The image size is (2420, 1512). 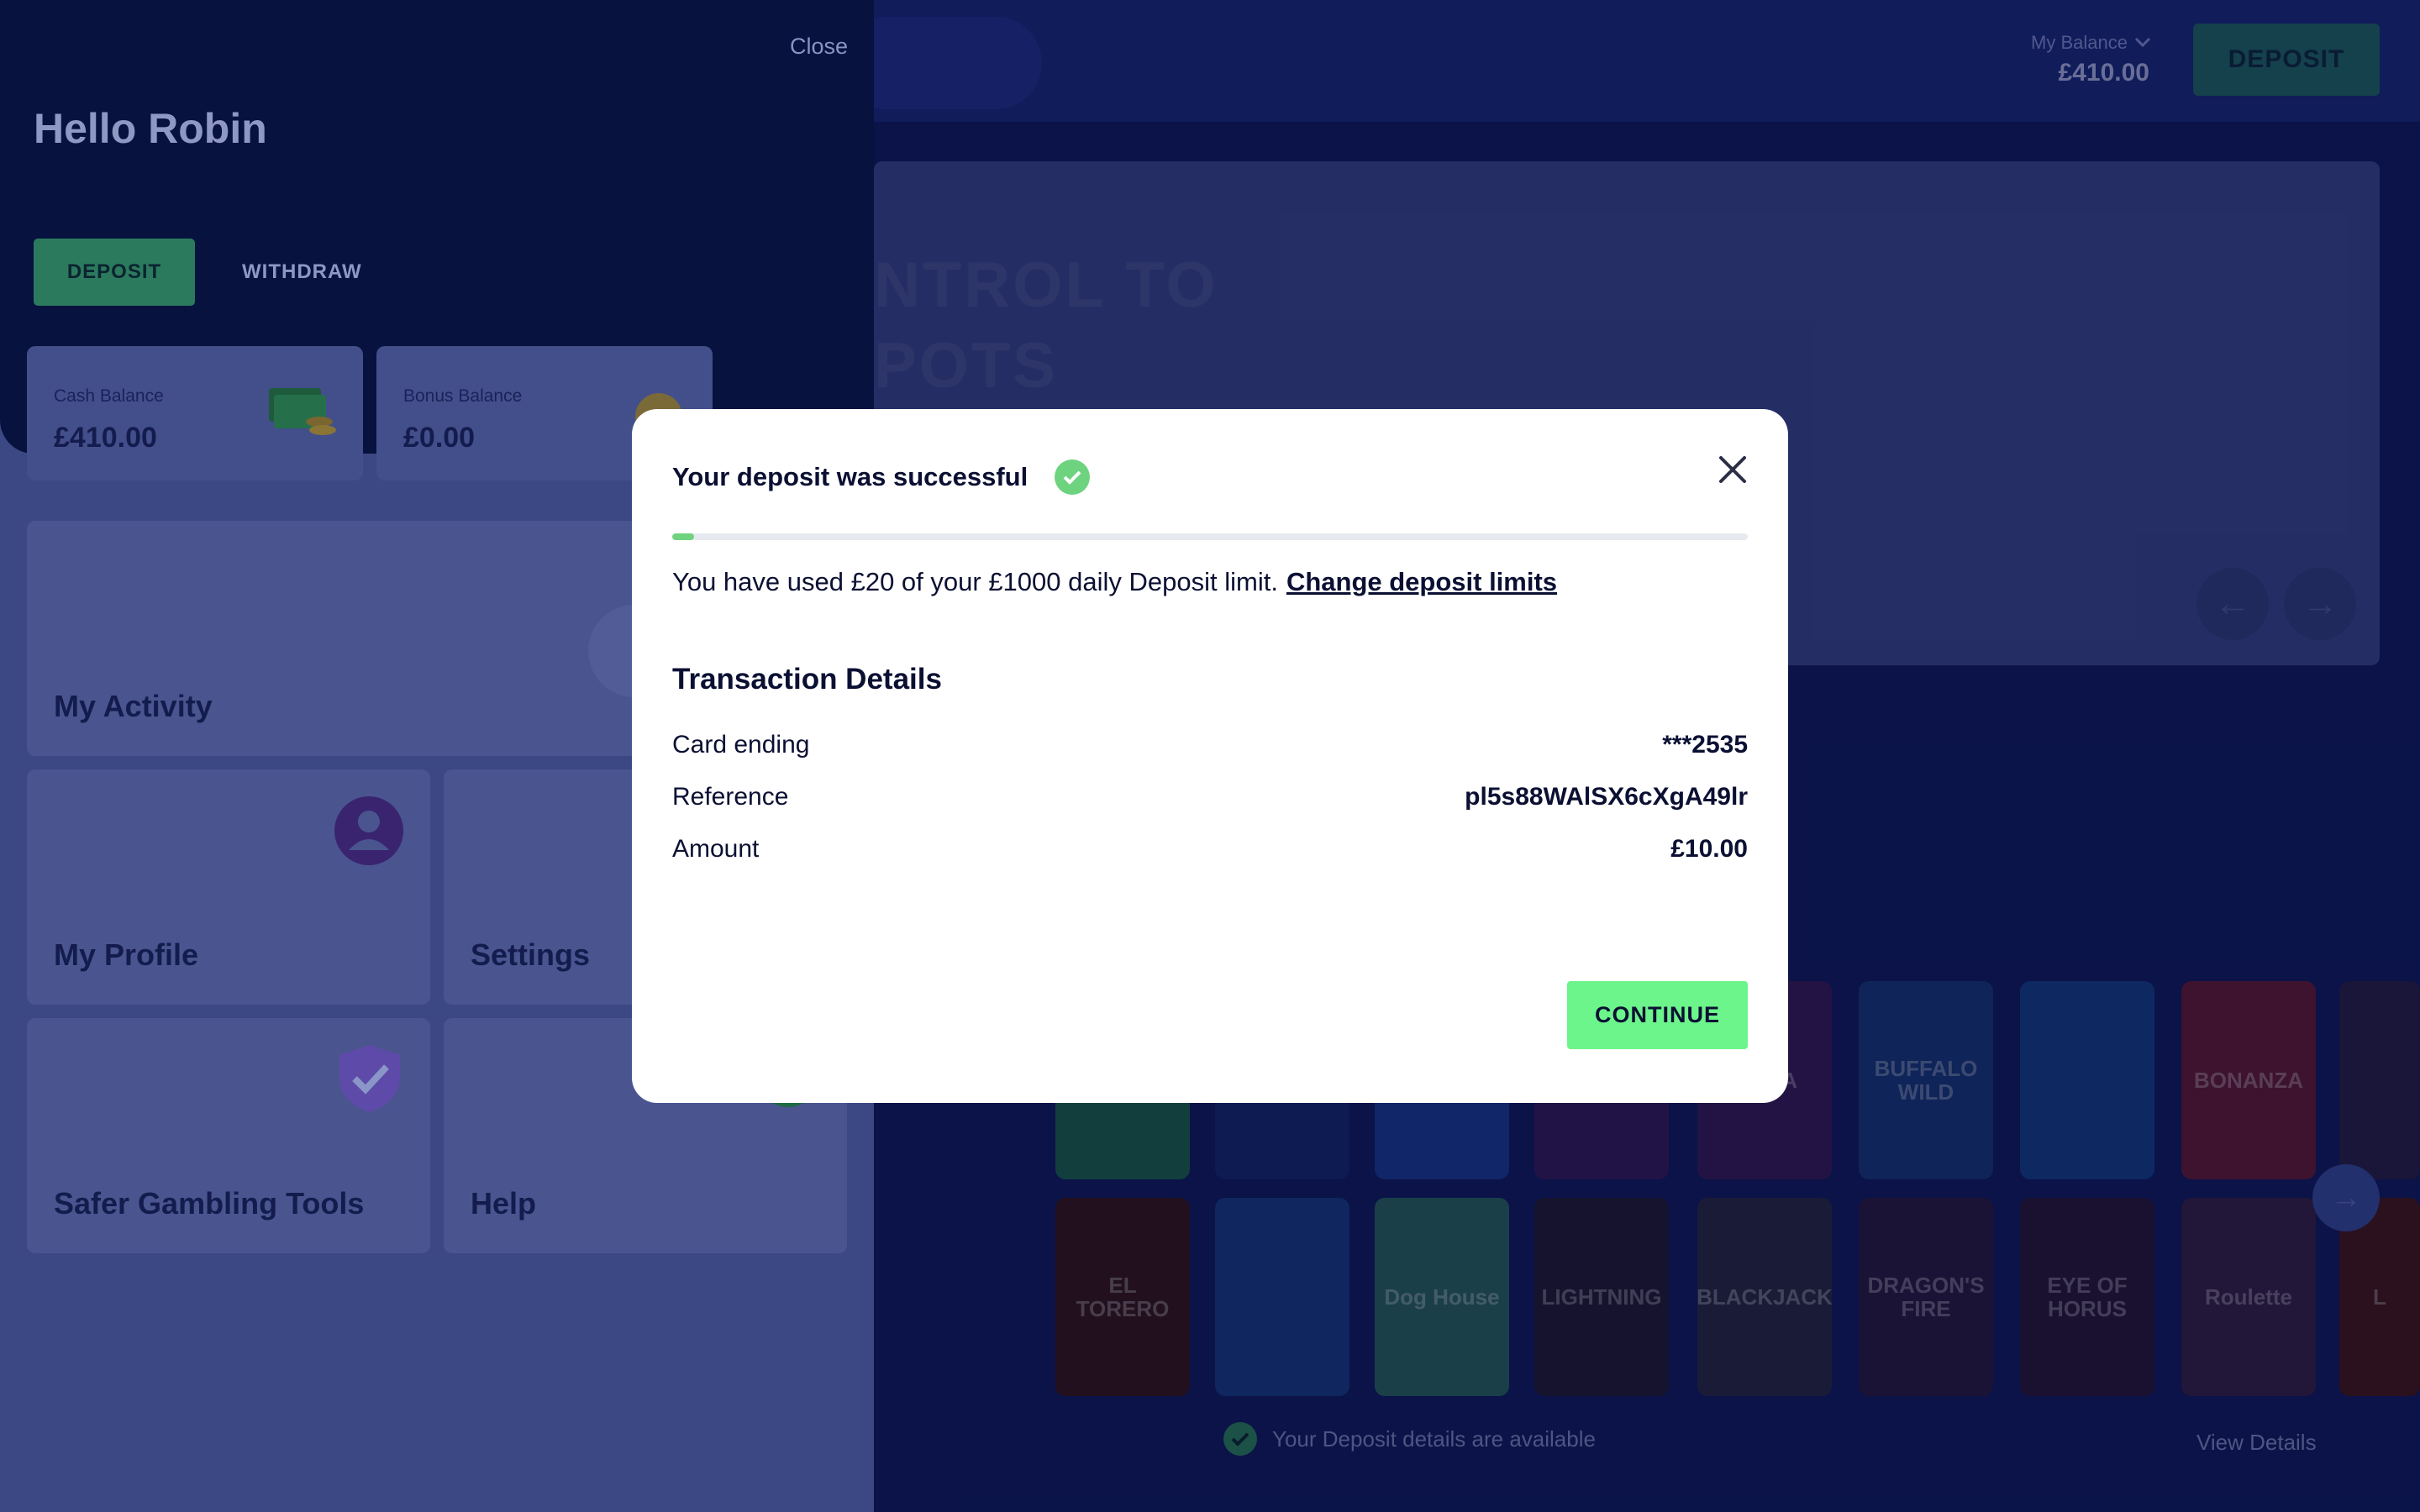 I want to click on detail-row-reference: Reference pl5s88WAlSX6cXgA49lr, so click(x=1210, y=797).